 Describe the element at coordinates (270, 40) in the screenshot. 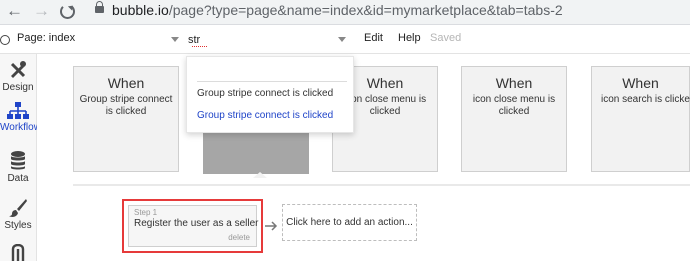

I see `workflow-search-input` at that location.